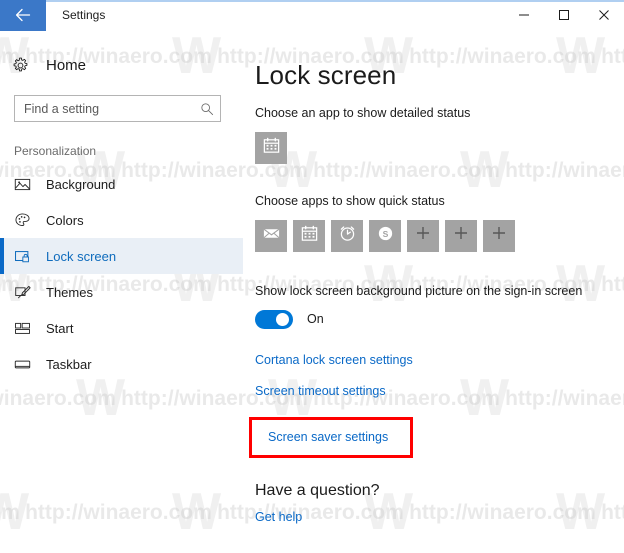  I want to click on alarm-clock-icon, so click(347, 236).